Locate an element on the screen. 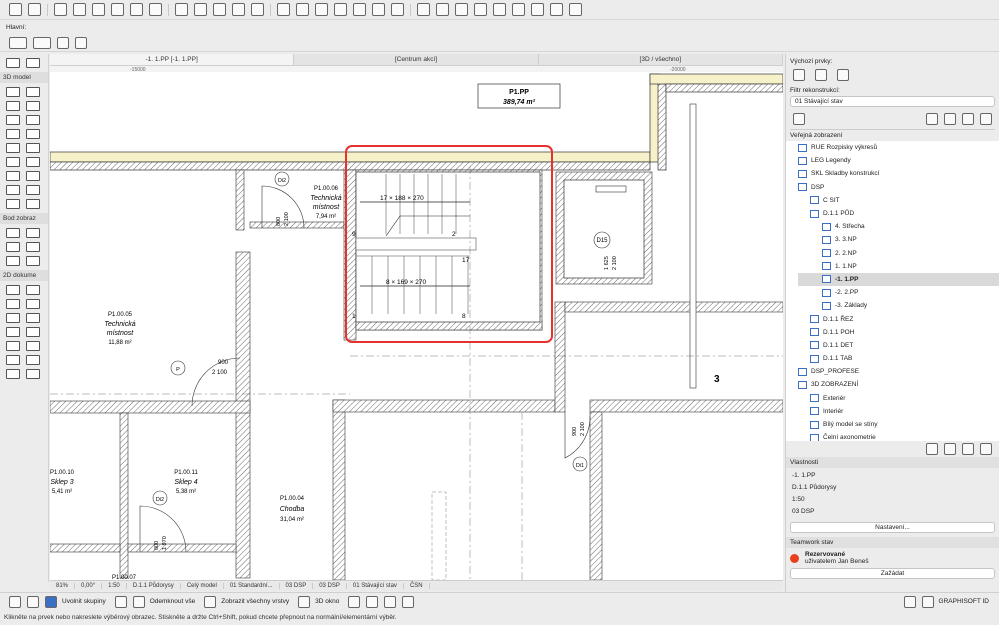 The image size is (999, 625). tree-item: D.1.1 ŘEZ is located at coordinates (898, 318).